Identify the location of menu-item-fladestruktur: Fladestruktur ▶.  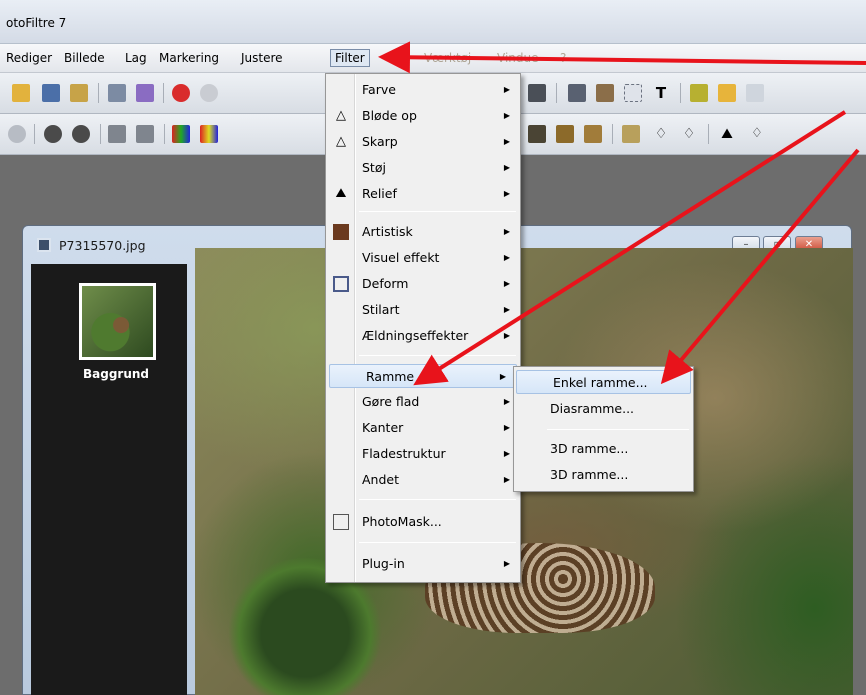
(423, 454).